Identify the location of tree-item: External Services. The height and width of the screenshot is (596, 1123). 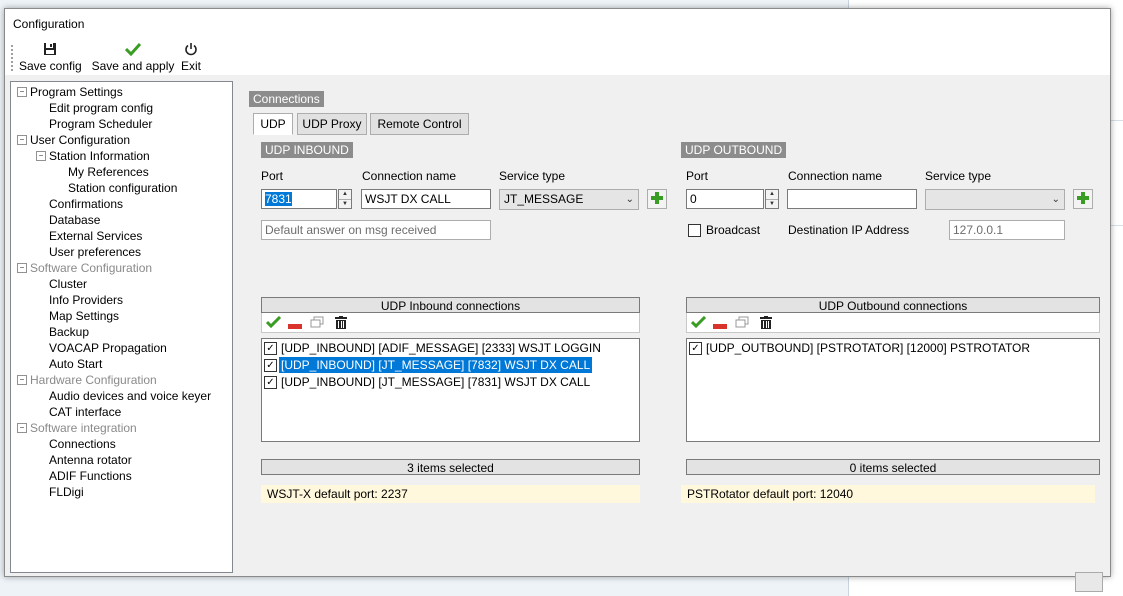
(95, 236).